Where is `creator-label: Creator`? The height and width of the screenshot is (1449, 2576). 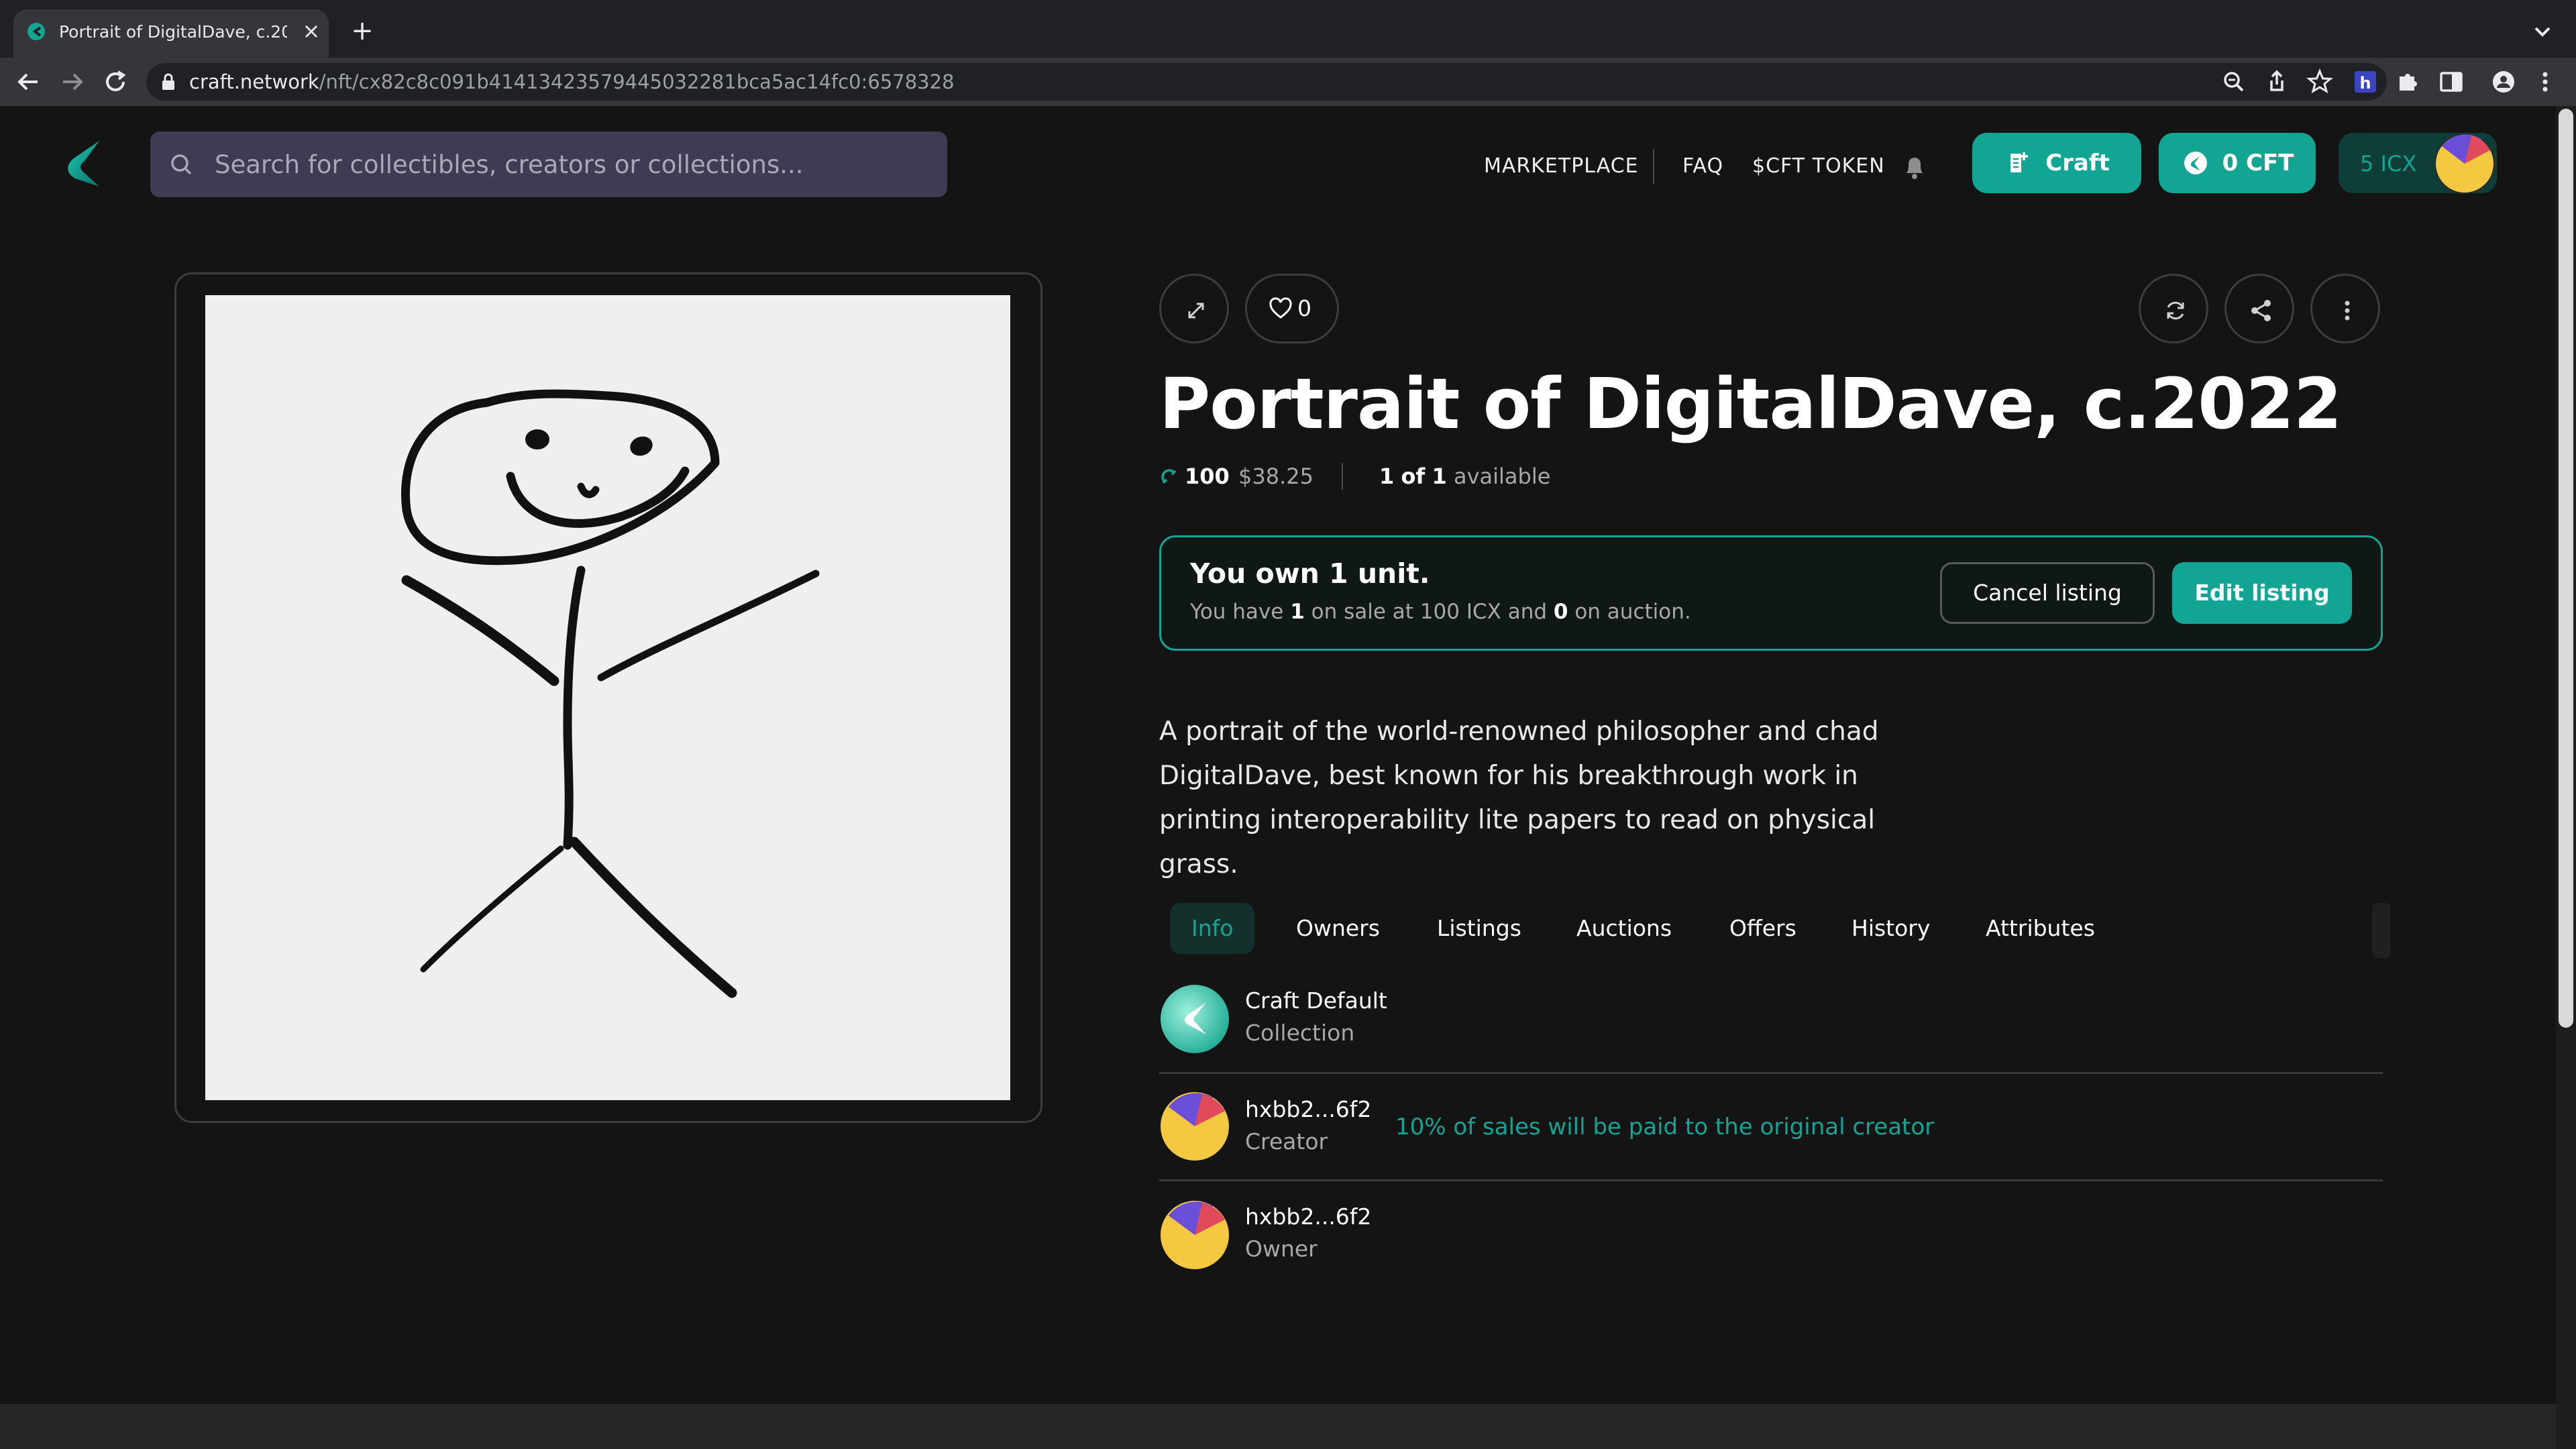 creator-label: Creator is located at coordinates (1286, 1141).